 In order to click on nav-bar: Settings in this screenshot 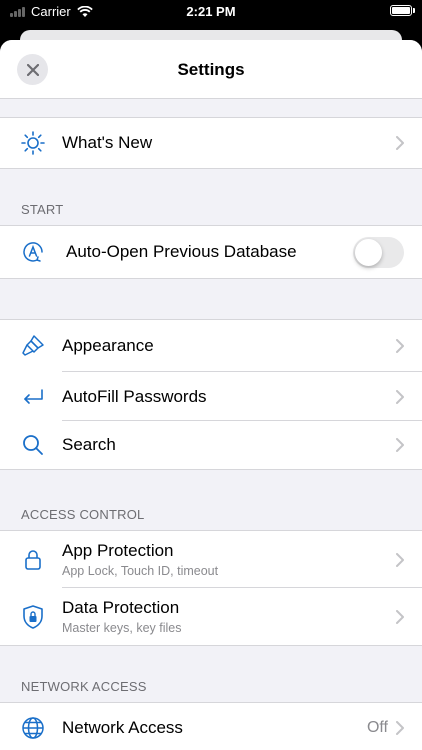, I will do `click(211, 69)`.